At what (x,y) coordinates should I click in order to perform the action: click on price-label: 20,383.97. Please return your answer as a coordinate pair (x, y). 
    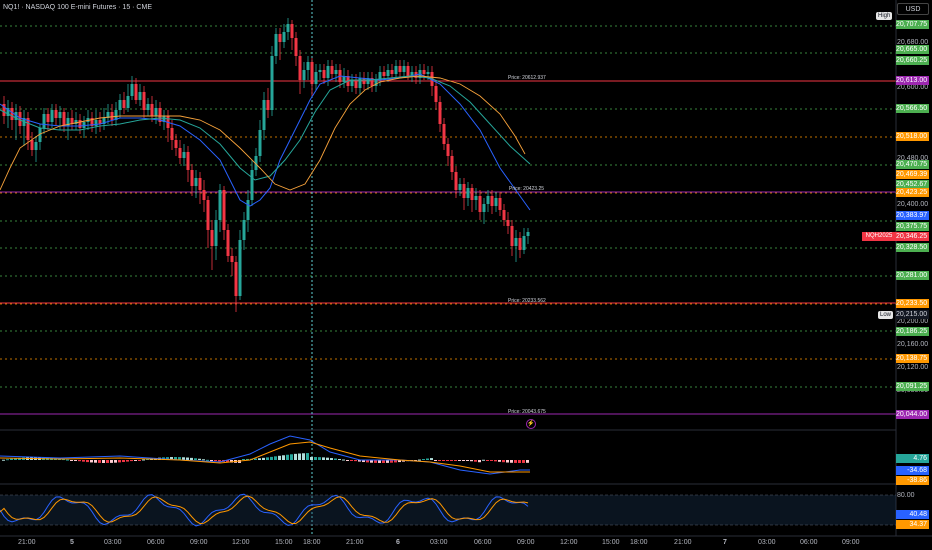
    Looking at the image, I should click on (912, 215).